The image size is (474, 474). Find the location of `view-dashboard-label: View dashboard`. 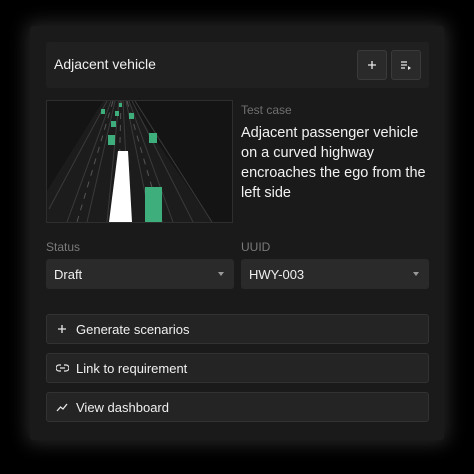

view-dashboard-label: View dashboard is located at coordinates (122, 407).